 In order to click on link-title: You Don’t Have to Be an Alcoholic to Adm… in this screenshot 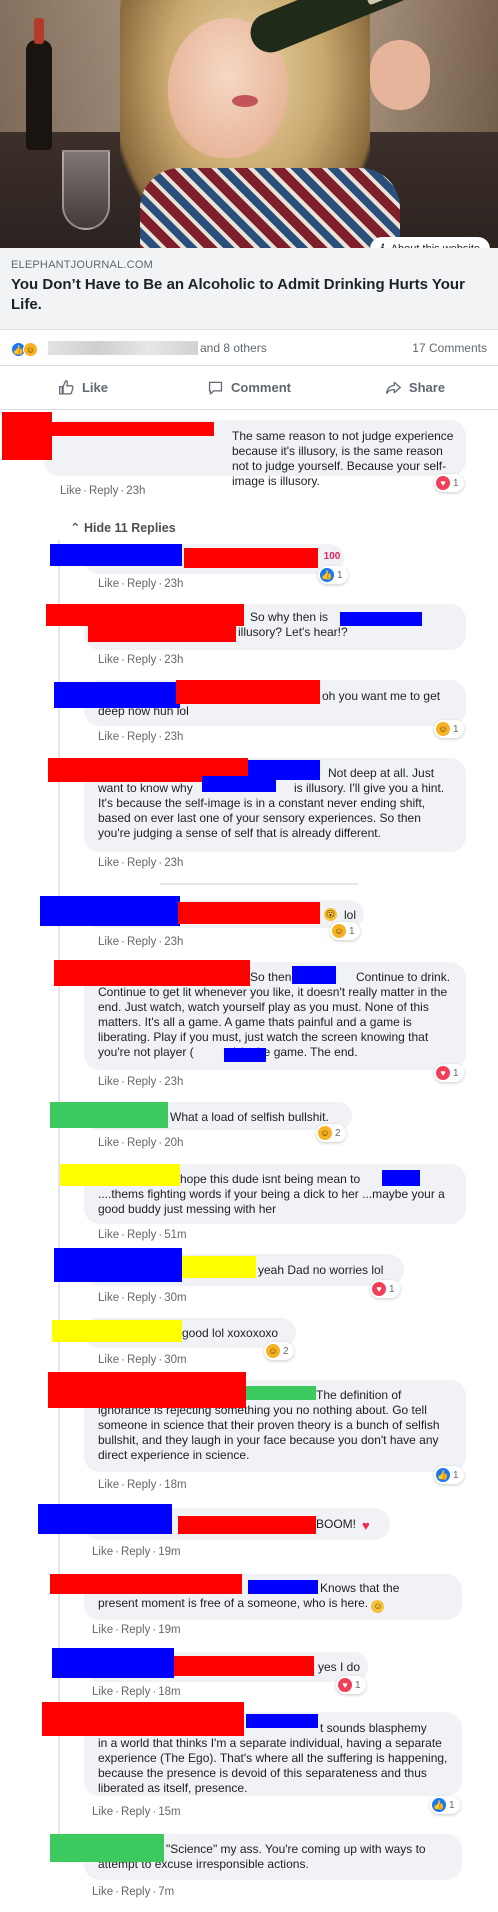, I will do `click(246, 295)`.